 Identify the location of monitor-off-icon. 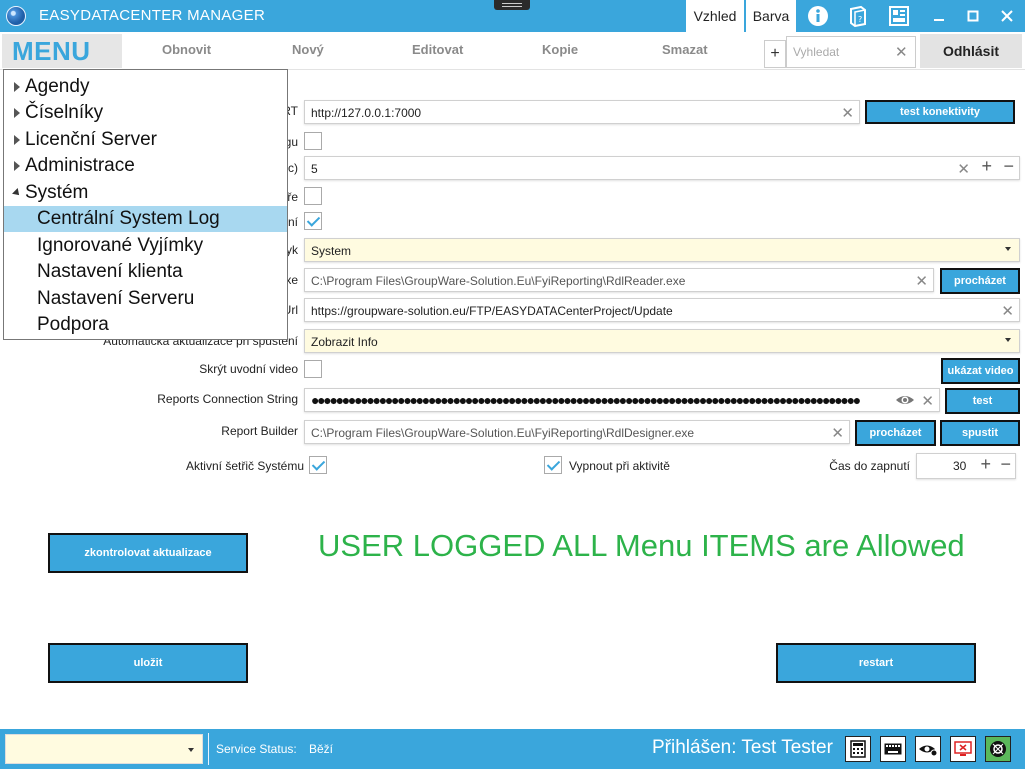
(963, 749).